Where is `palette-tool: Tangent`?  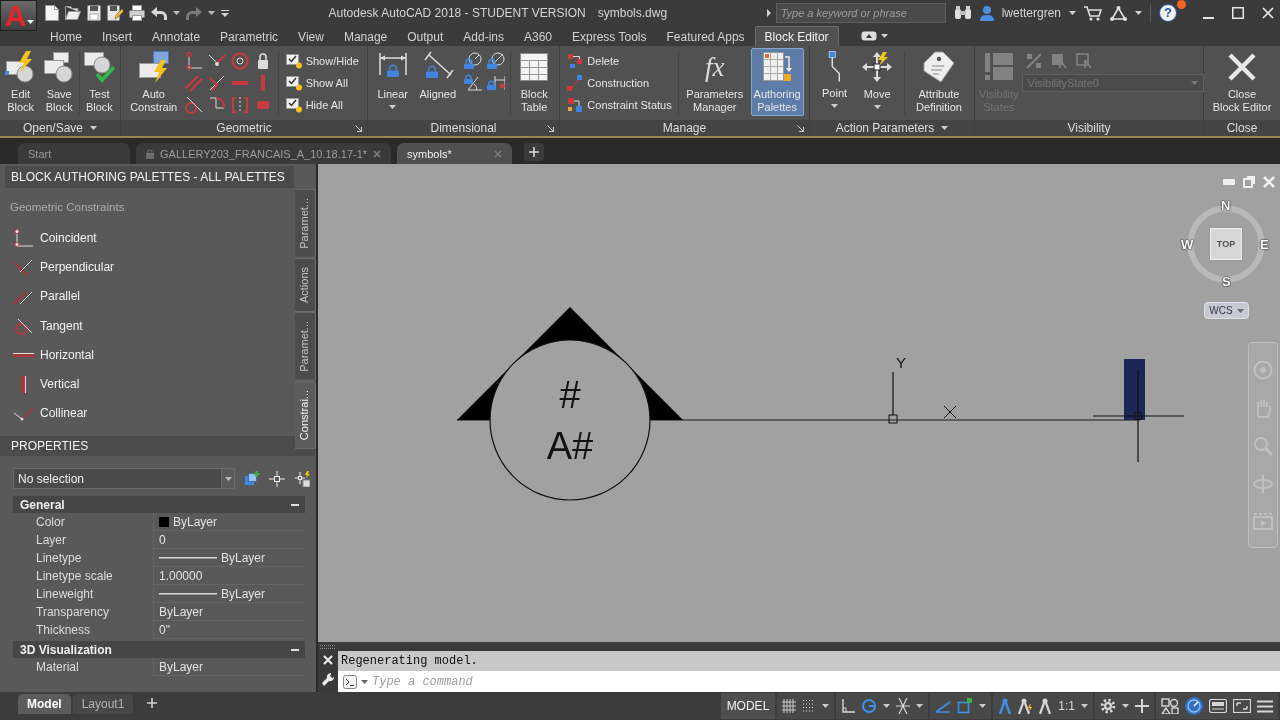
palette-tool: Tangent is located at coordinates (46, 325).